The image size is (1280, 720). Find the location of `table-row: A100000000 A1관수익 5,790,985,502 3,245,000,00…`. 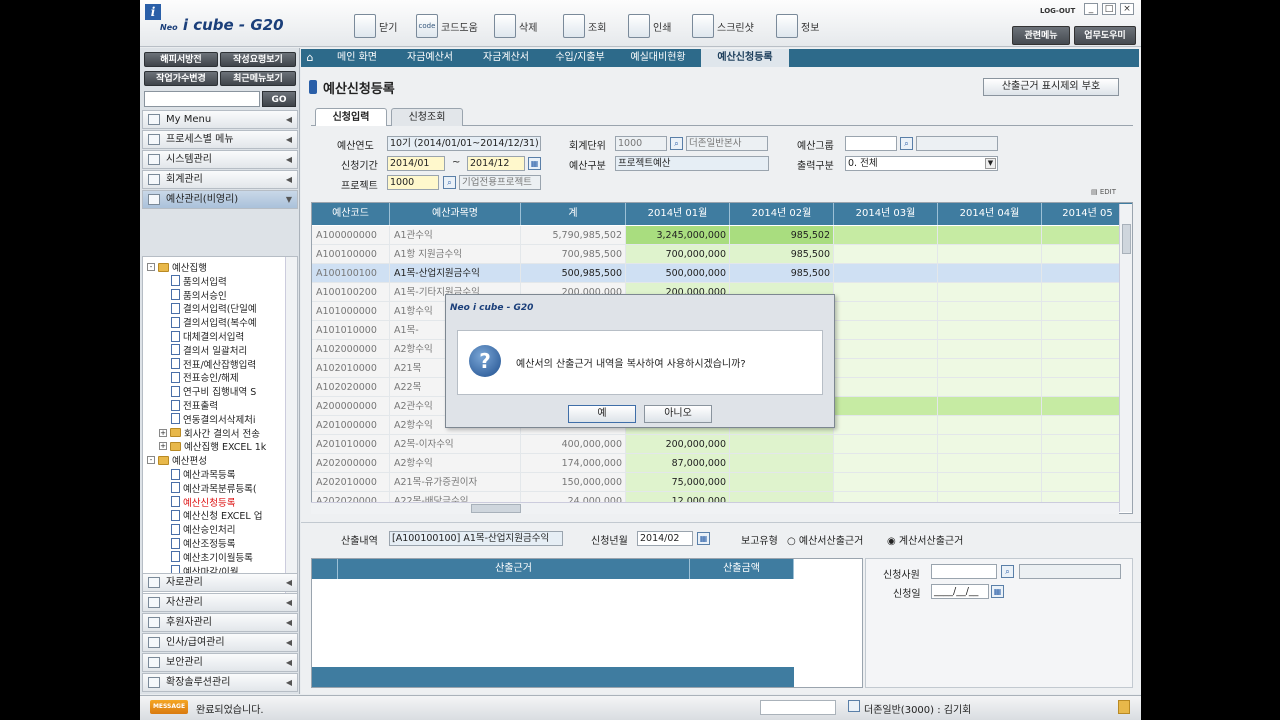

table-row: A100000000 A1관수익 5,790,985,502 3,245,000,00… is located at coordinates (722, 235).